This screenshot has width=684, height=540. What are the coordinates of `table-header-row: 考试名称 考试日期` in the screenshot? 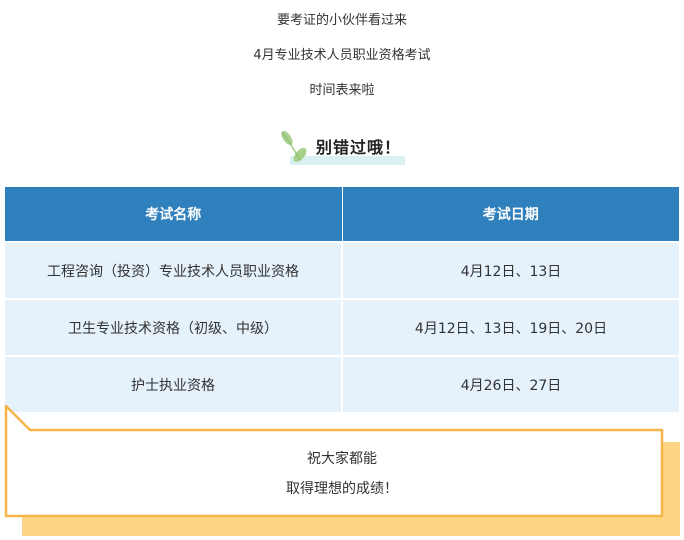 It's located at (342, 214).